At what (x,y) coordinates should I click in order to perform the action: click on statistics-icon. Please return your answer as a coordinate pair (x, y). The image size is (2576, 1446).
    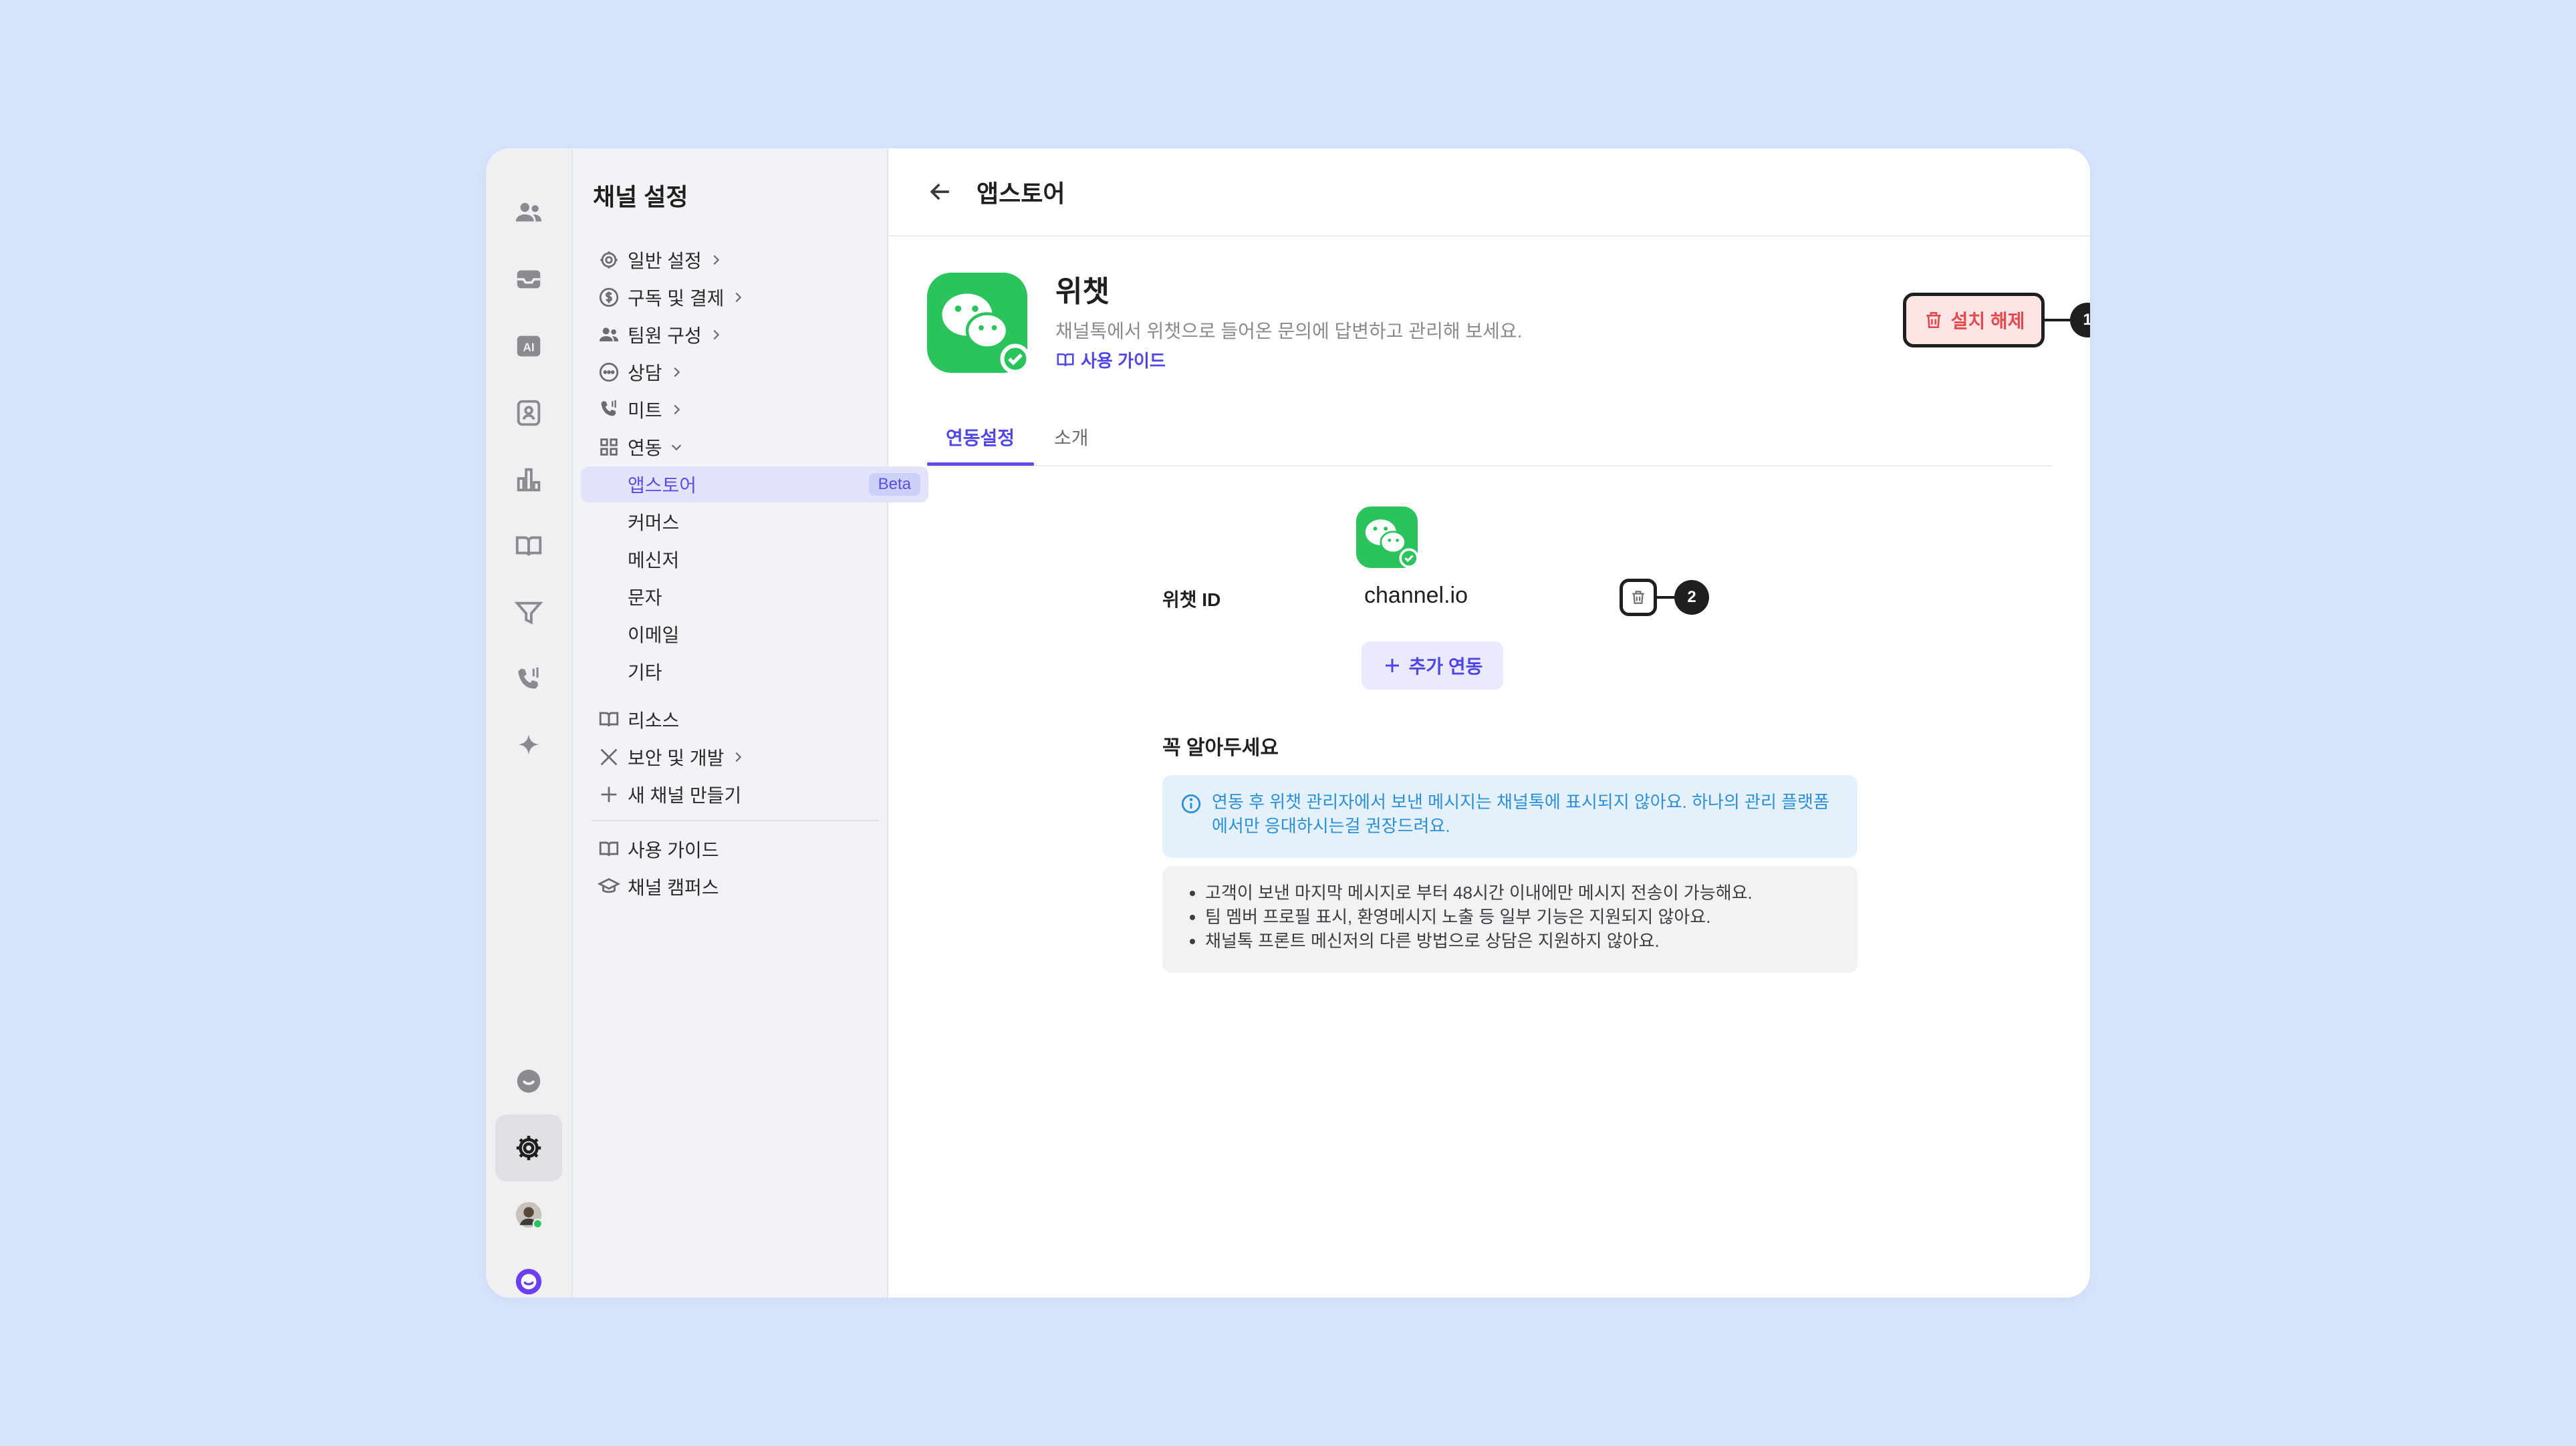
    Looking at the image, I should click on (528, 479).